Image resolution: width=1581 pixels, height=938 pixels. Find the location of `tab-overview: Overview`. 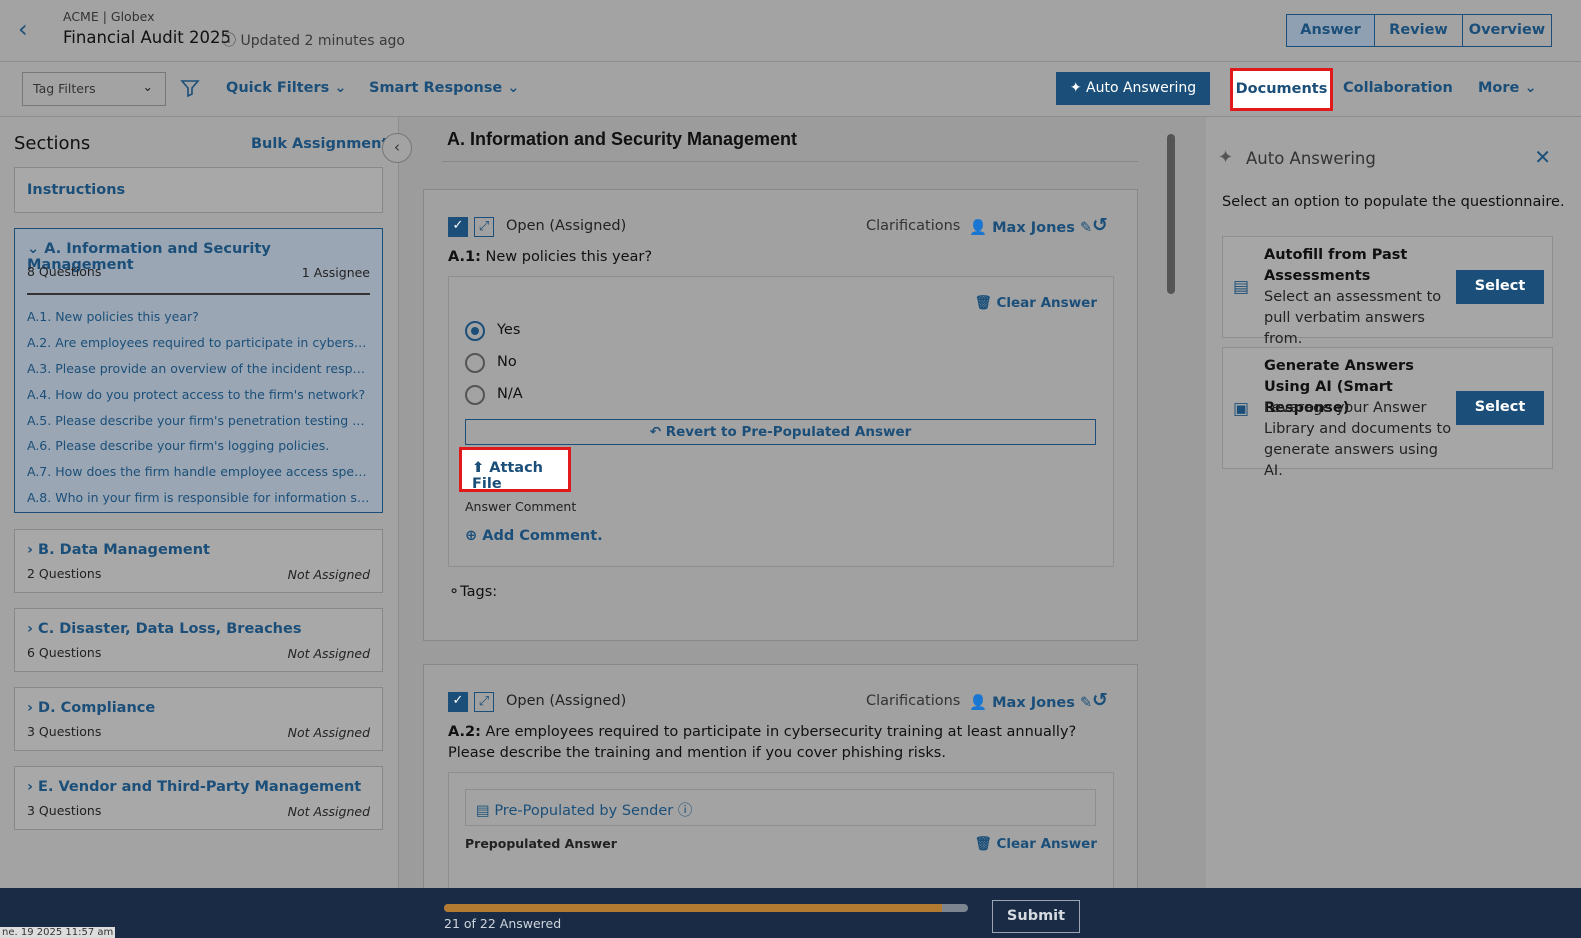

tab-overview: Overview is located at coordinates (1507, 30).